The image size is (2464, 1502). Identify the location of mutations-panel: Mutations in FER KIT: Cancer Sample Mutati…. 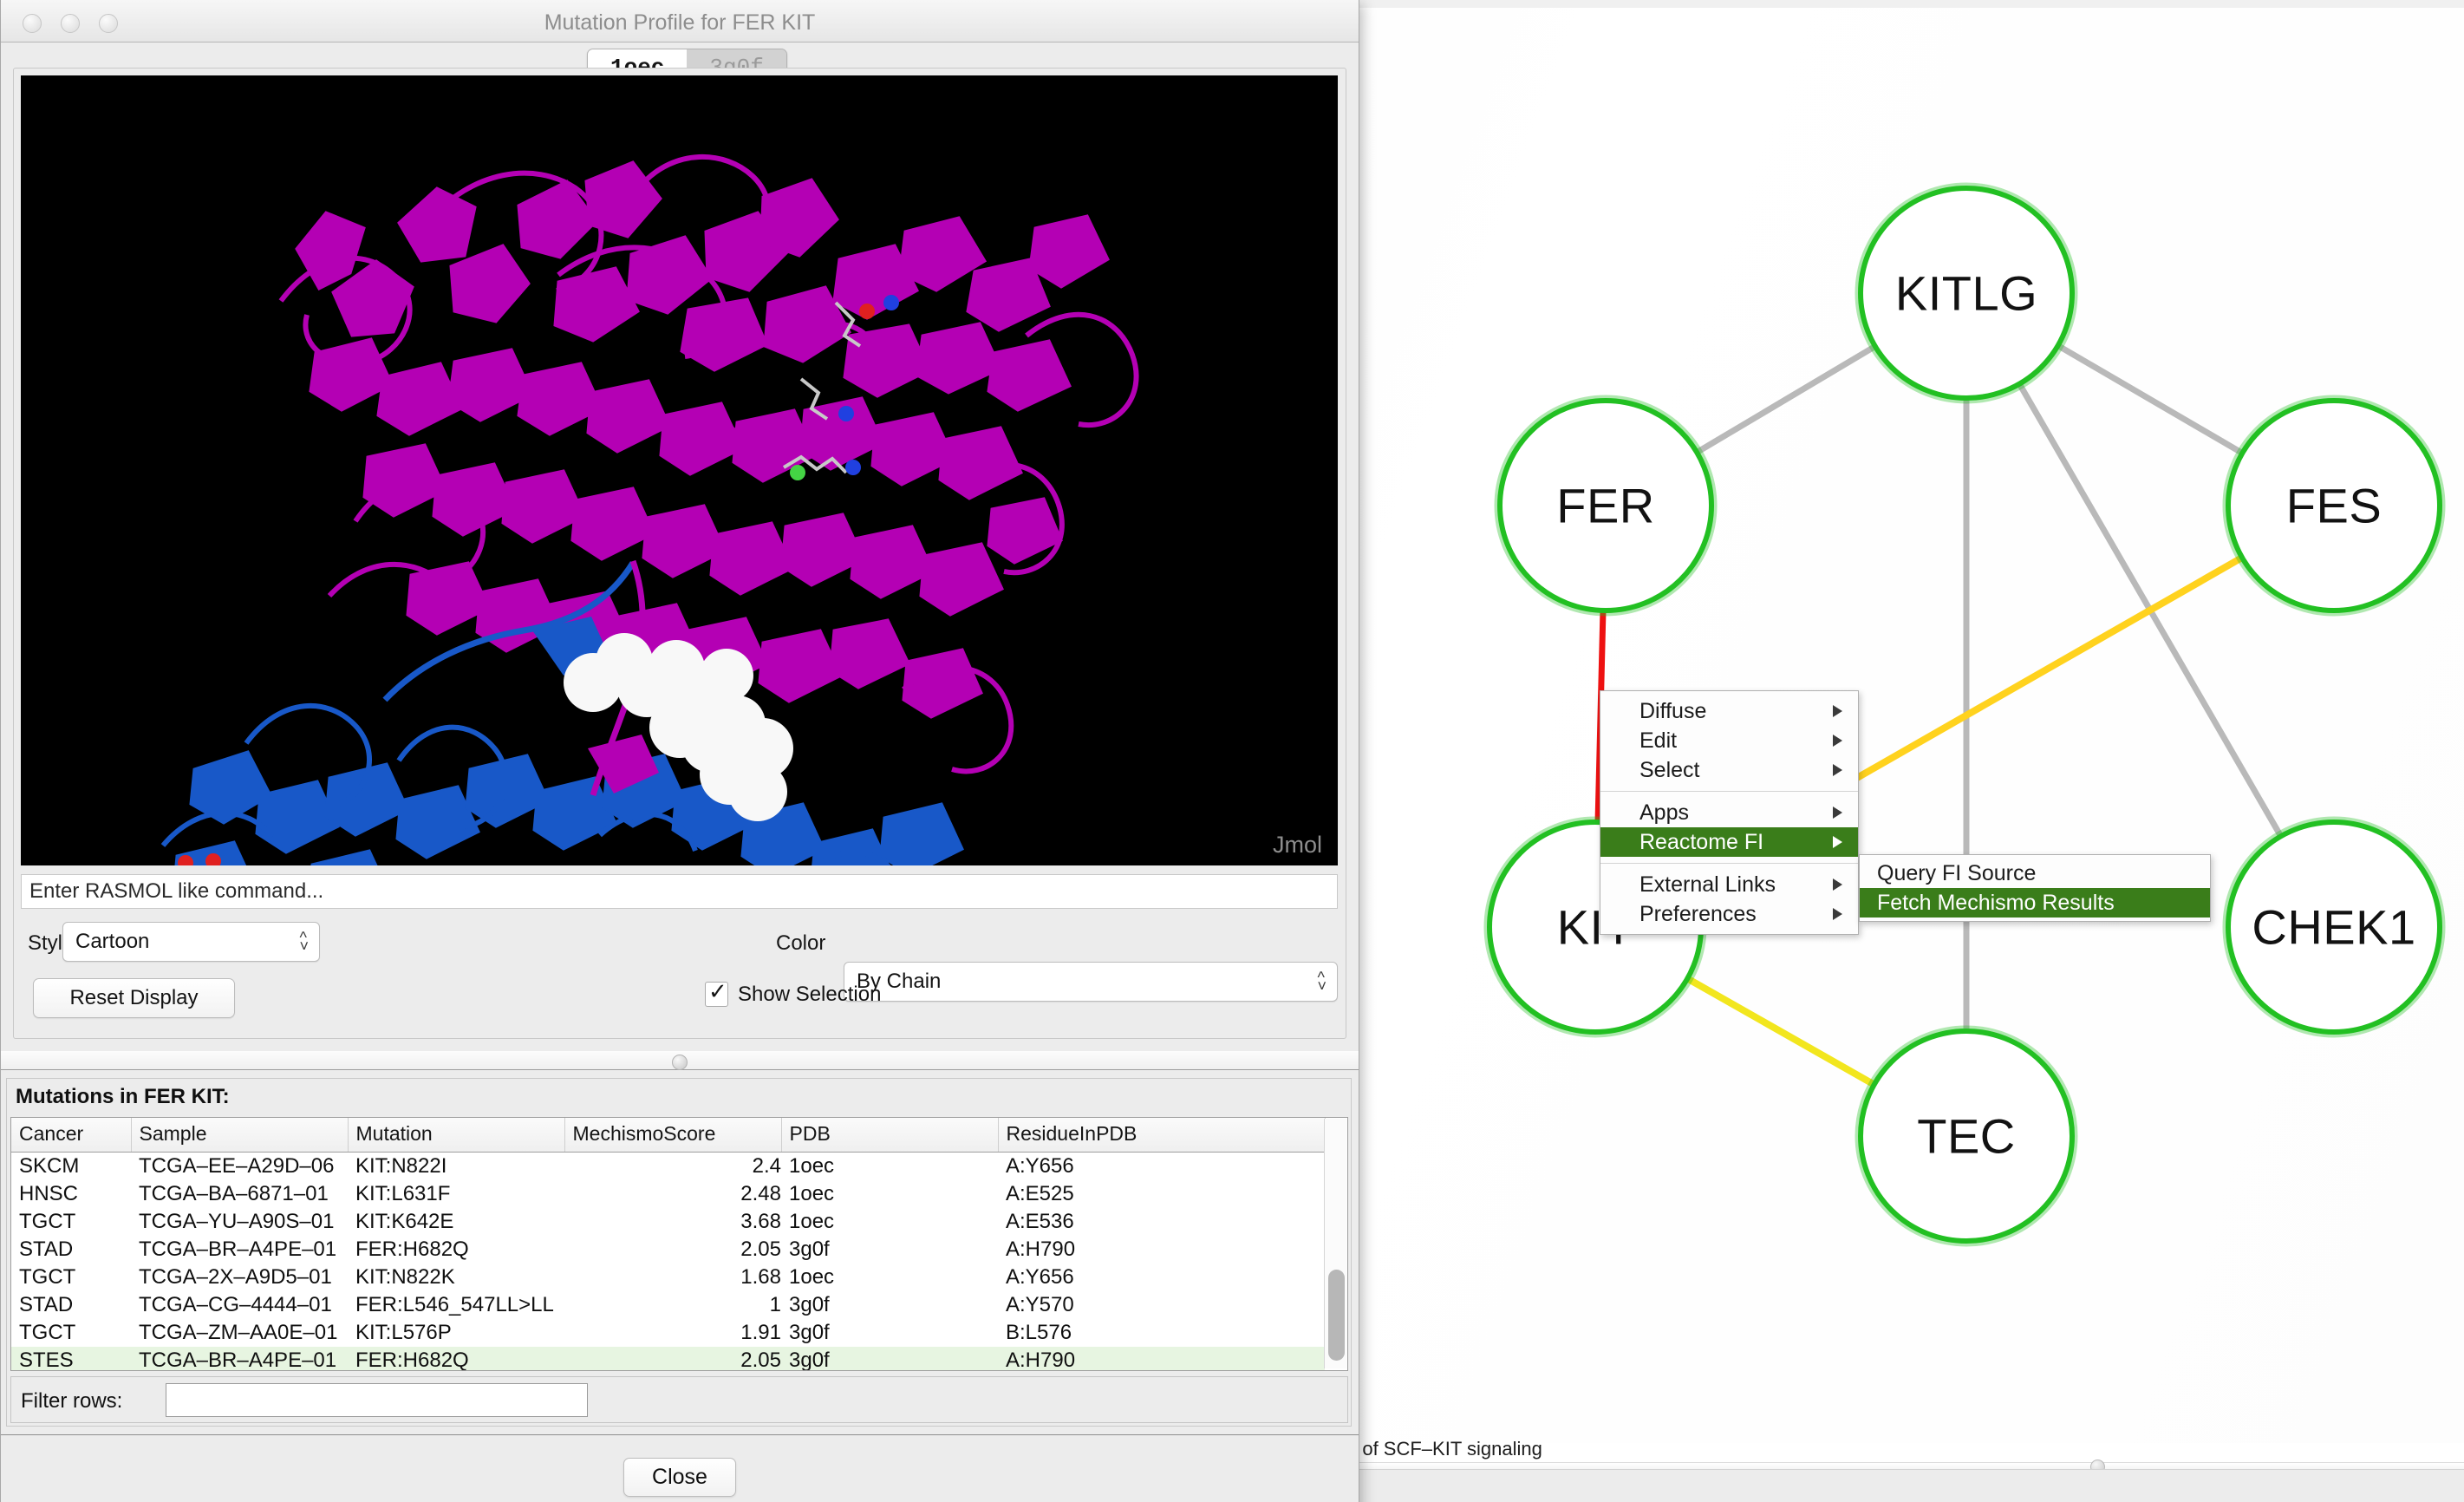
(679, 1252).